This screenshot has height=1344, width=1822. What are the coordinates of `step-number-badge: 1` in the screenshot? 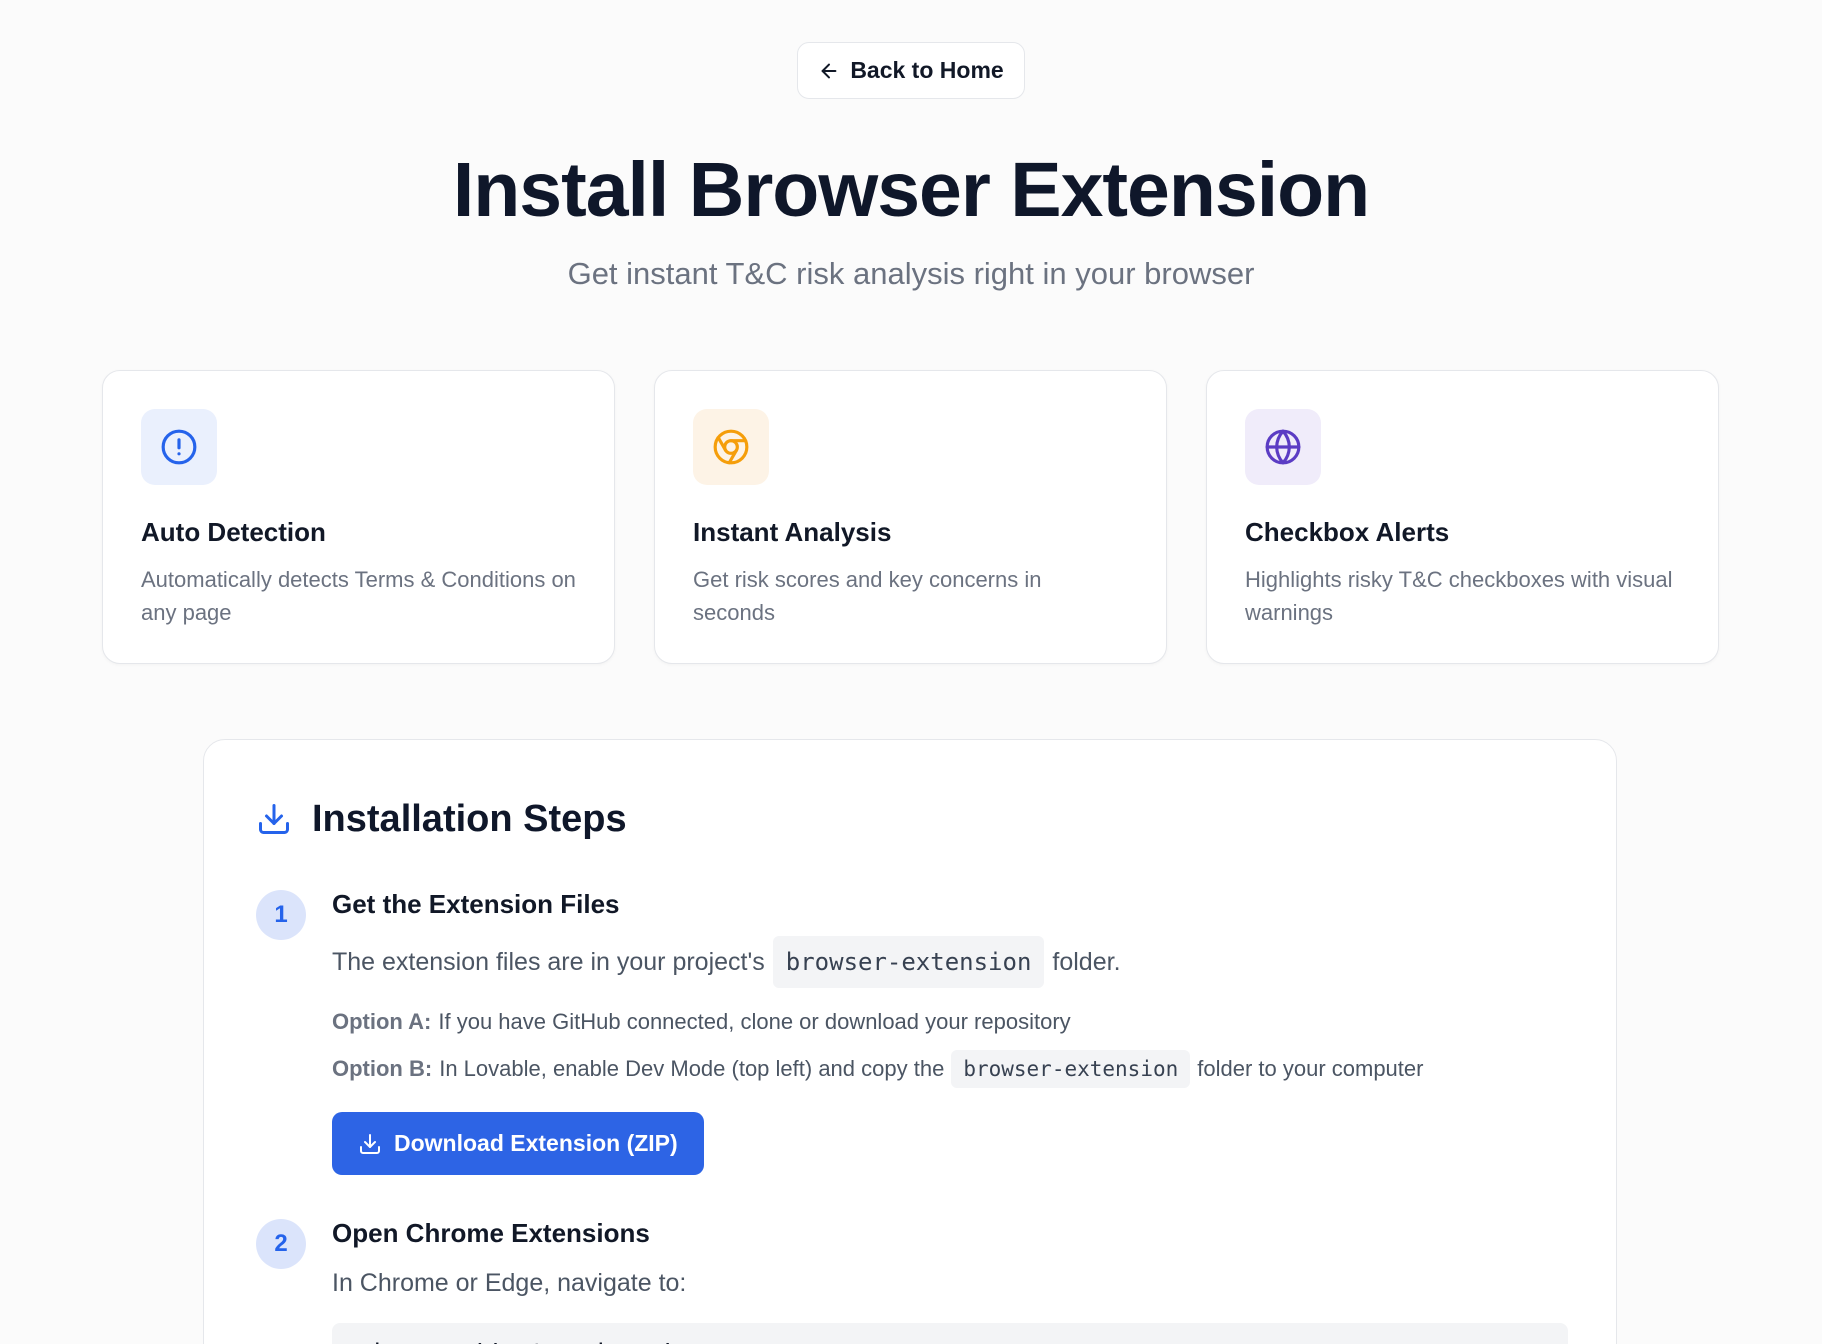 It's located at (281, 915).